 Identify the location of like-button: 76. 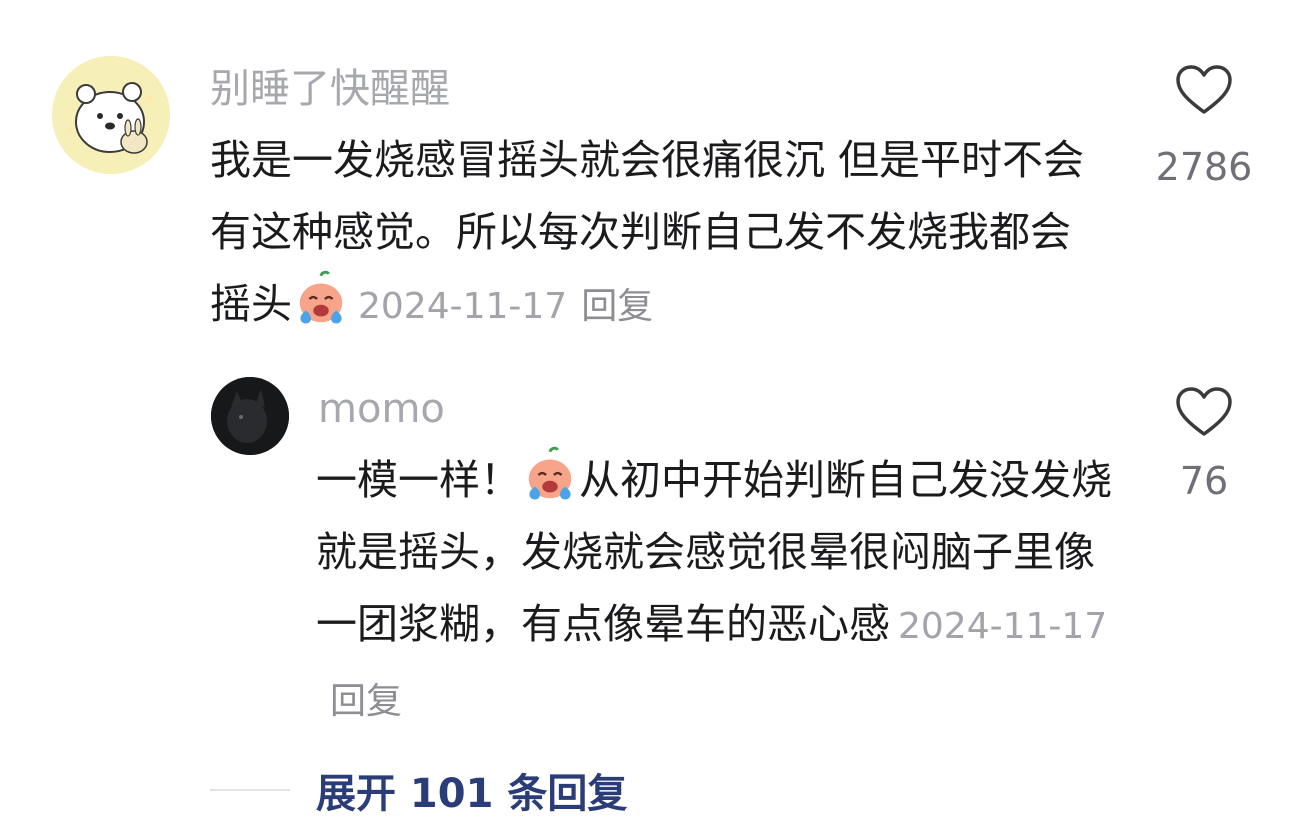
(1204, 445).